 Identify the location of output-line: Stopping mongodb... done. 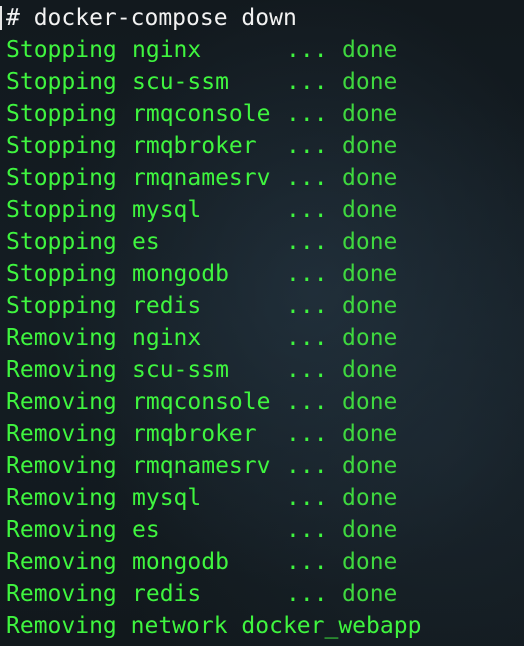
(265, 274).